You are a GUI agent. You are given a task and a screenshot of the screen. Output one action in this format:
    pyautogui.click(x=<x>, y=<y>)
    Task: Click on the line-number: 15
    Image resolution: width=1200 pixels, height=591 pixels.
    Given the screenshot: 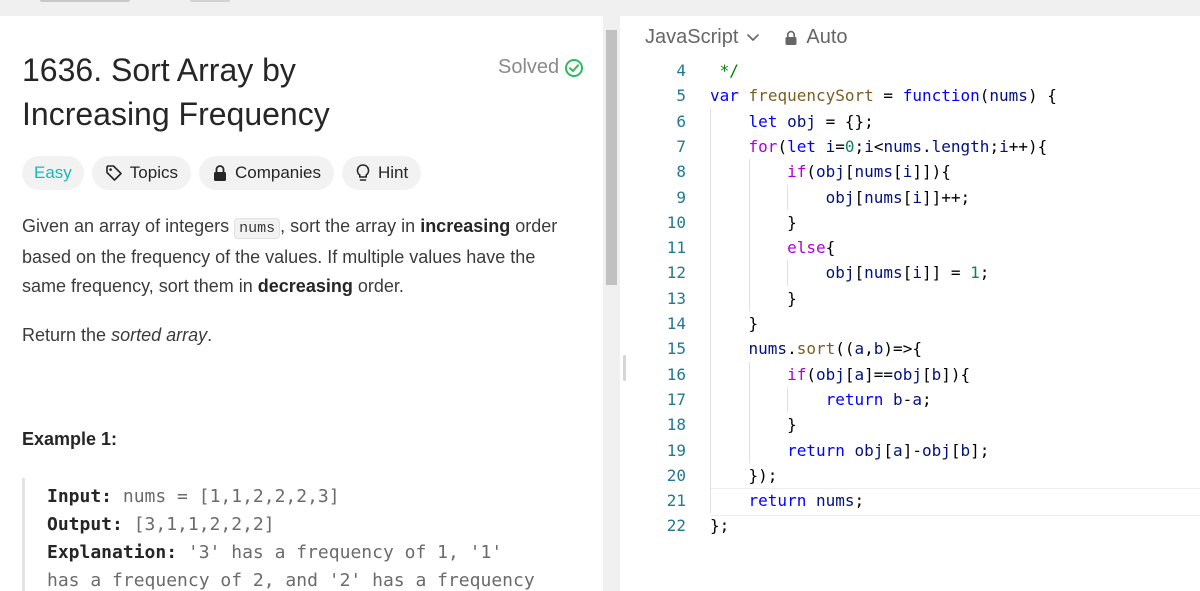 What is the action you would take?
    pyautogui.click(x=676, y=349)
    